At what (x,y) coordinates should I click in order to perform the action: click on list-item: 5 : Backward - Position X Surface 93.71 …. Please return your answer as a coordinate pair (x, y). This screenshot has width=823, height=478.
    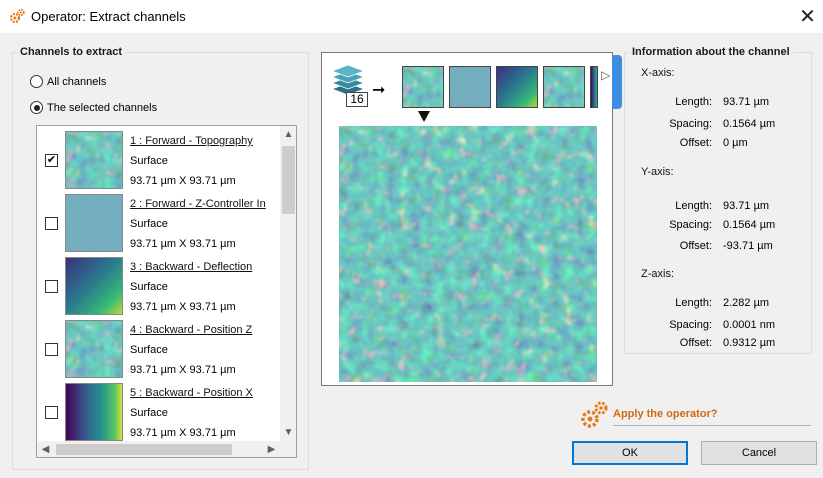
    Looking at the image, I should click on (158, 412).